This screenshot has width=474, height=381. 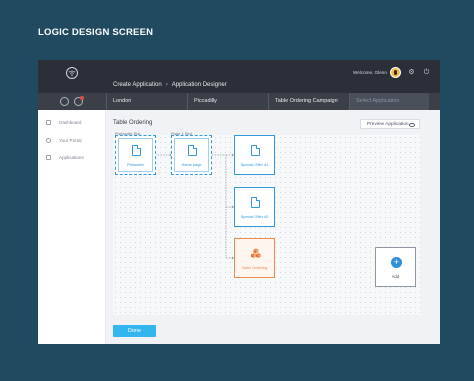 I want to click on eye-icon, so click(x=412, y=125).